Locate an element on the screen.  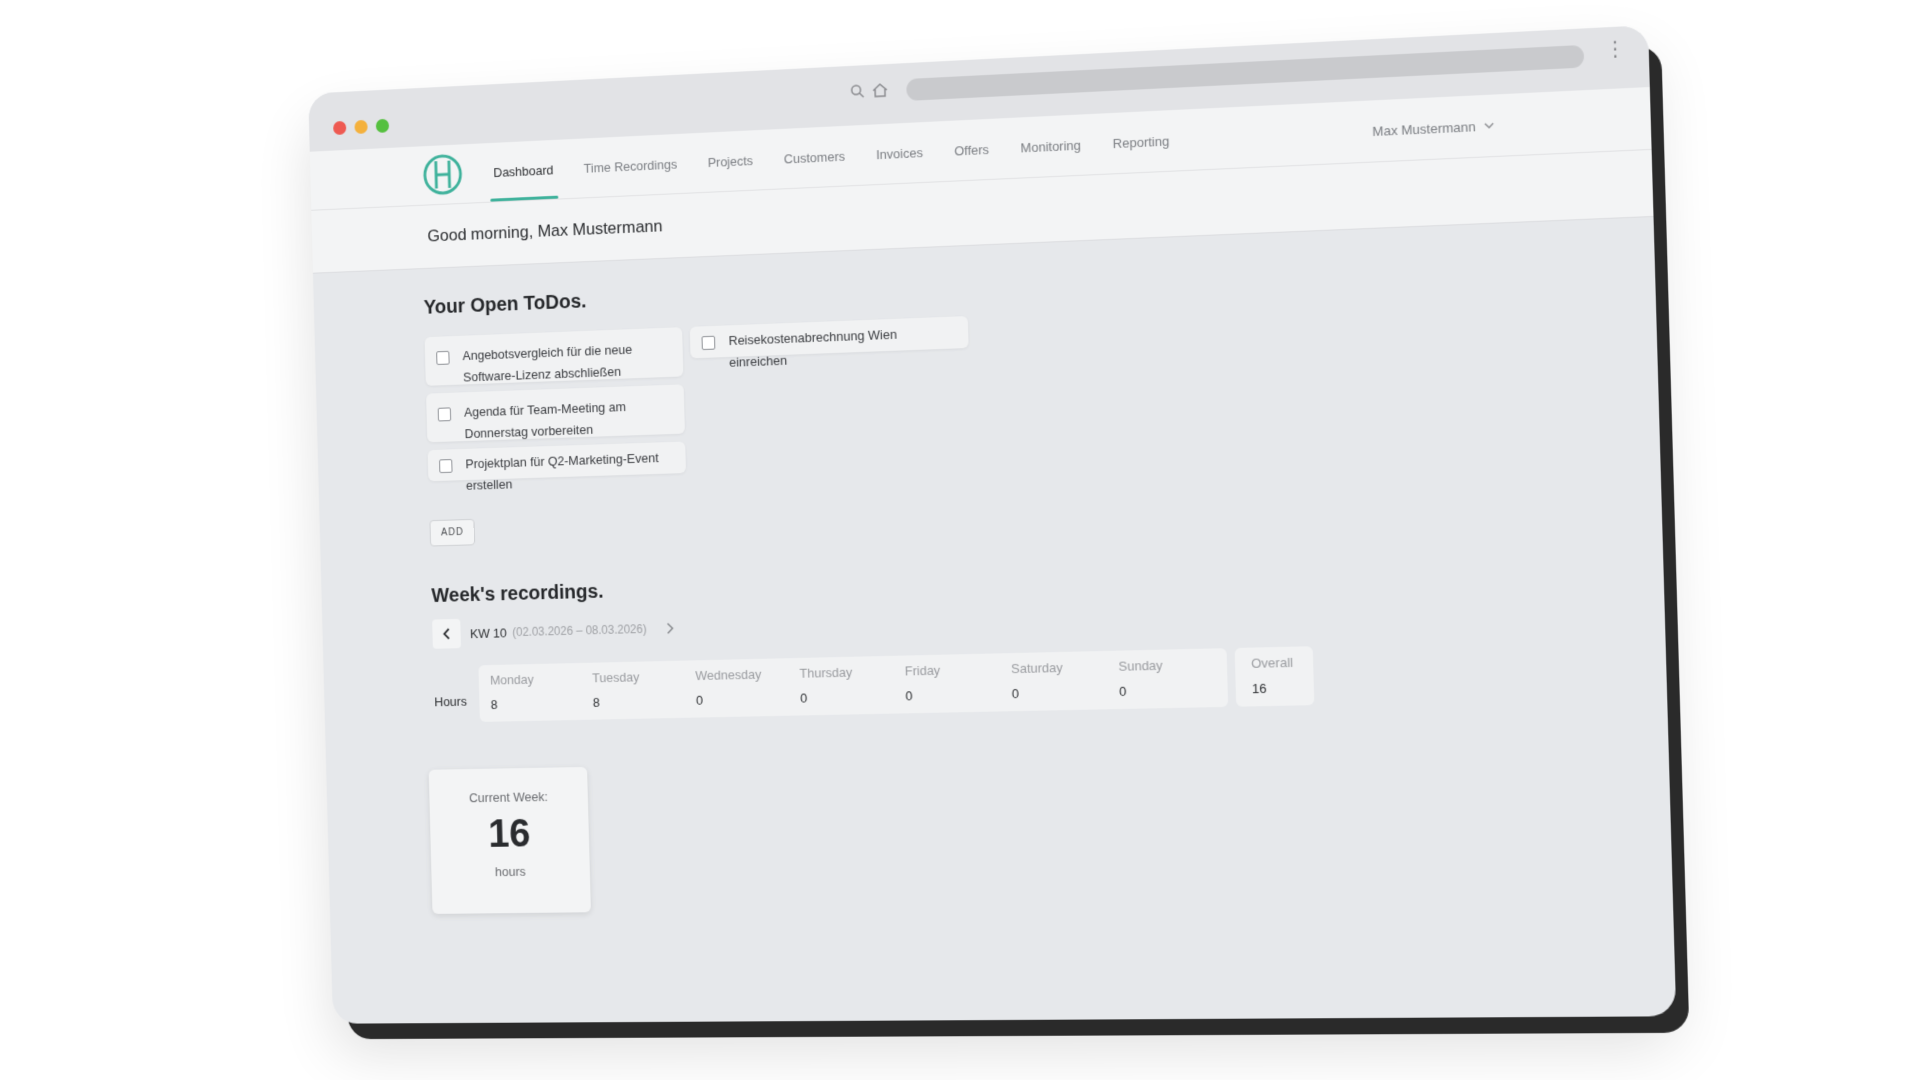
current-week-card: Current Week: 16 hours is located at coordinates (509, 840).